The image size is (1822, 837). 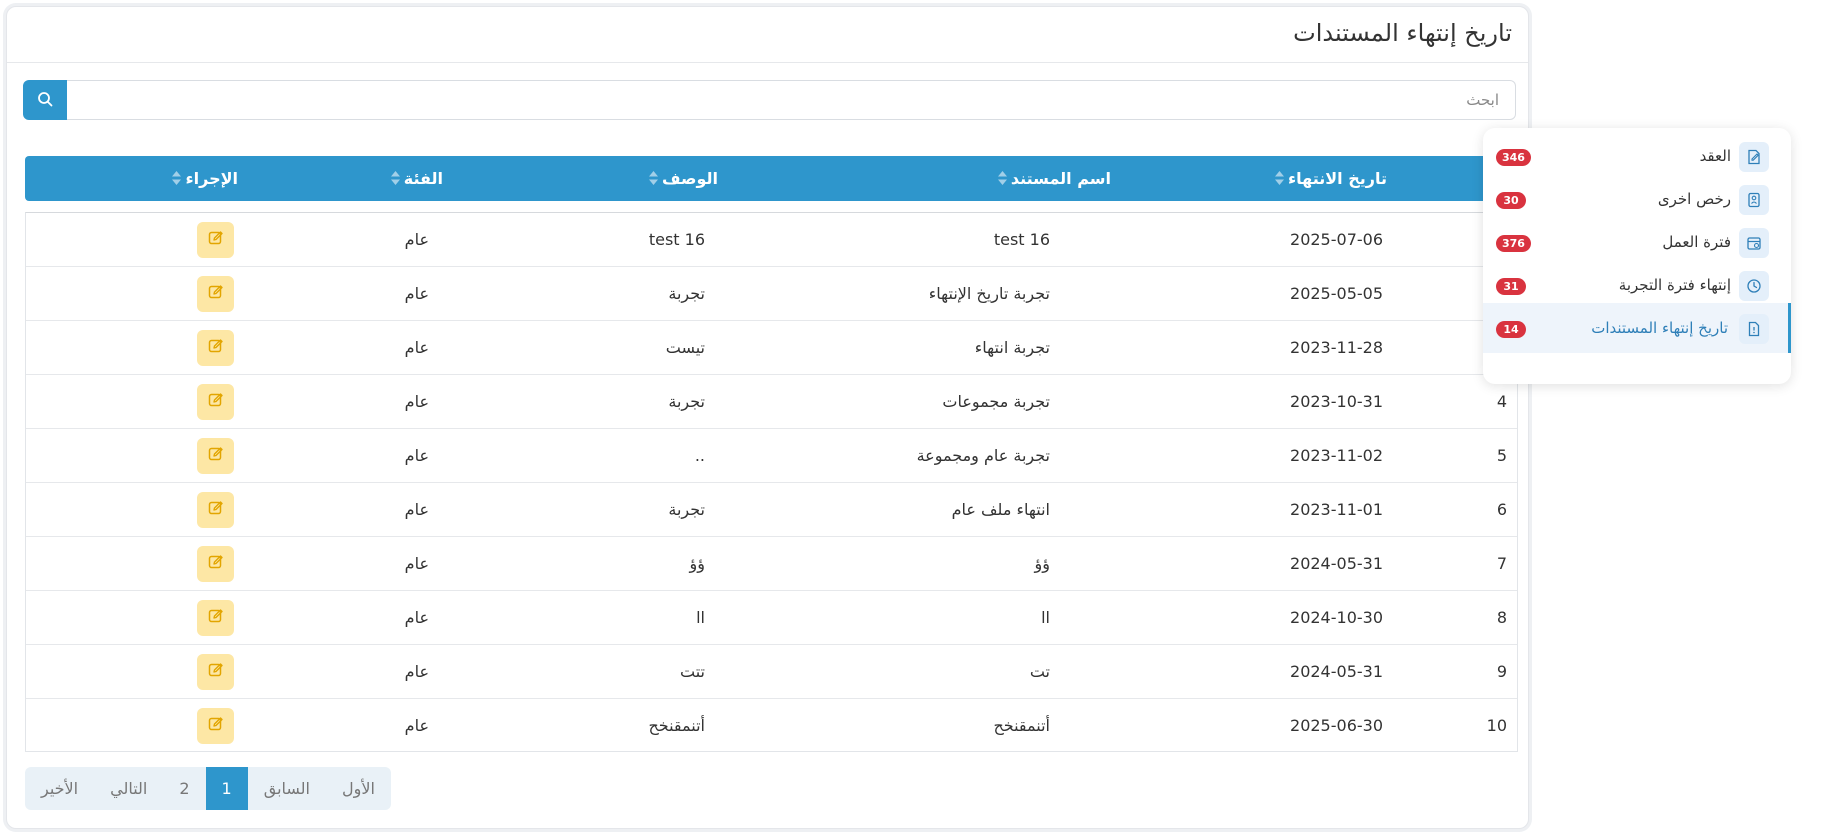 I want to click on cell-index: 5, so click(x=1501, y=455).